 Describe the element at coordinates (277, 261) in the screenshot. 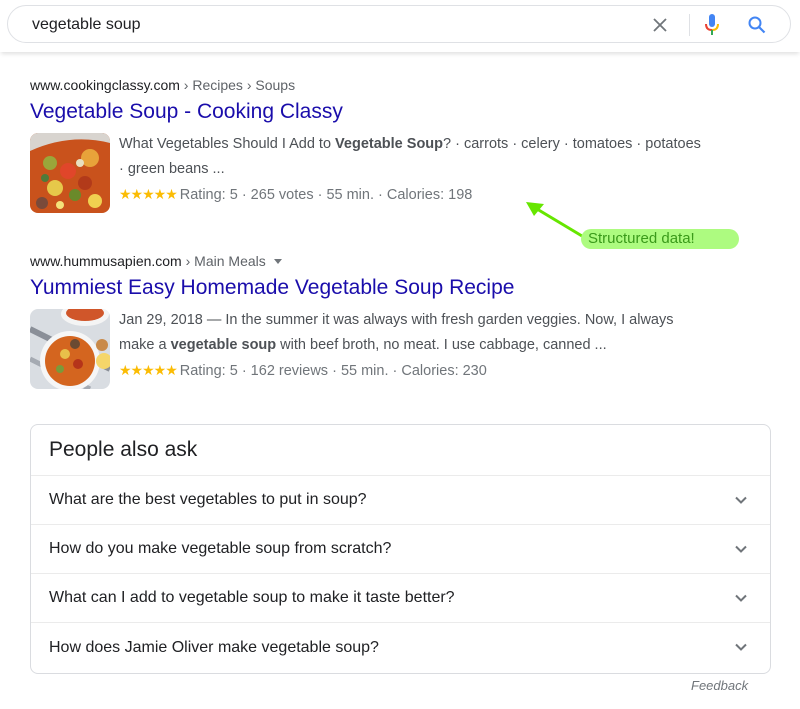

I see `caret-down-icon` at that location.